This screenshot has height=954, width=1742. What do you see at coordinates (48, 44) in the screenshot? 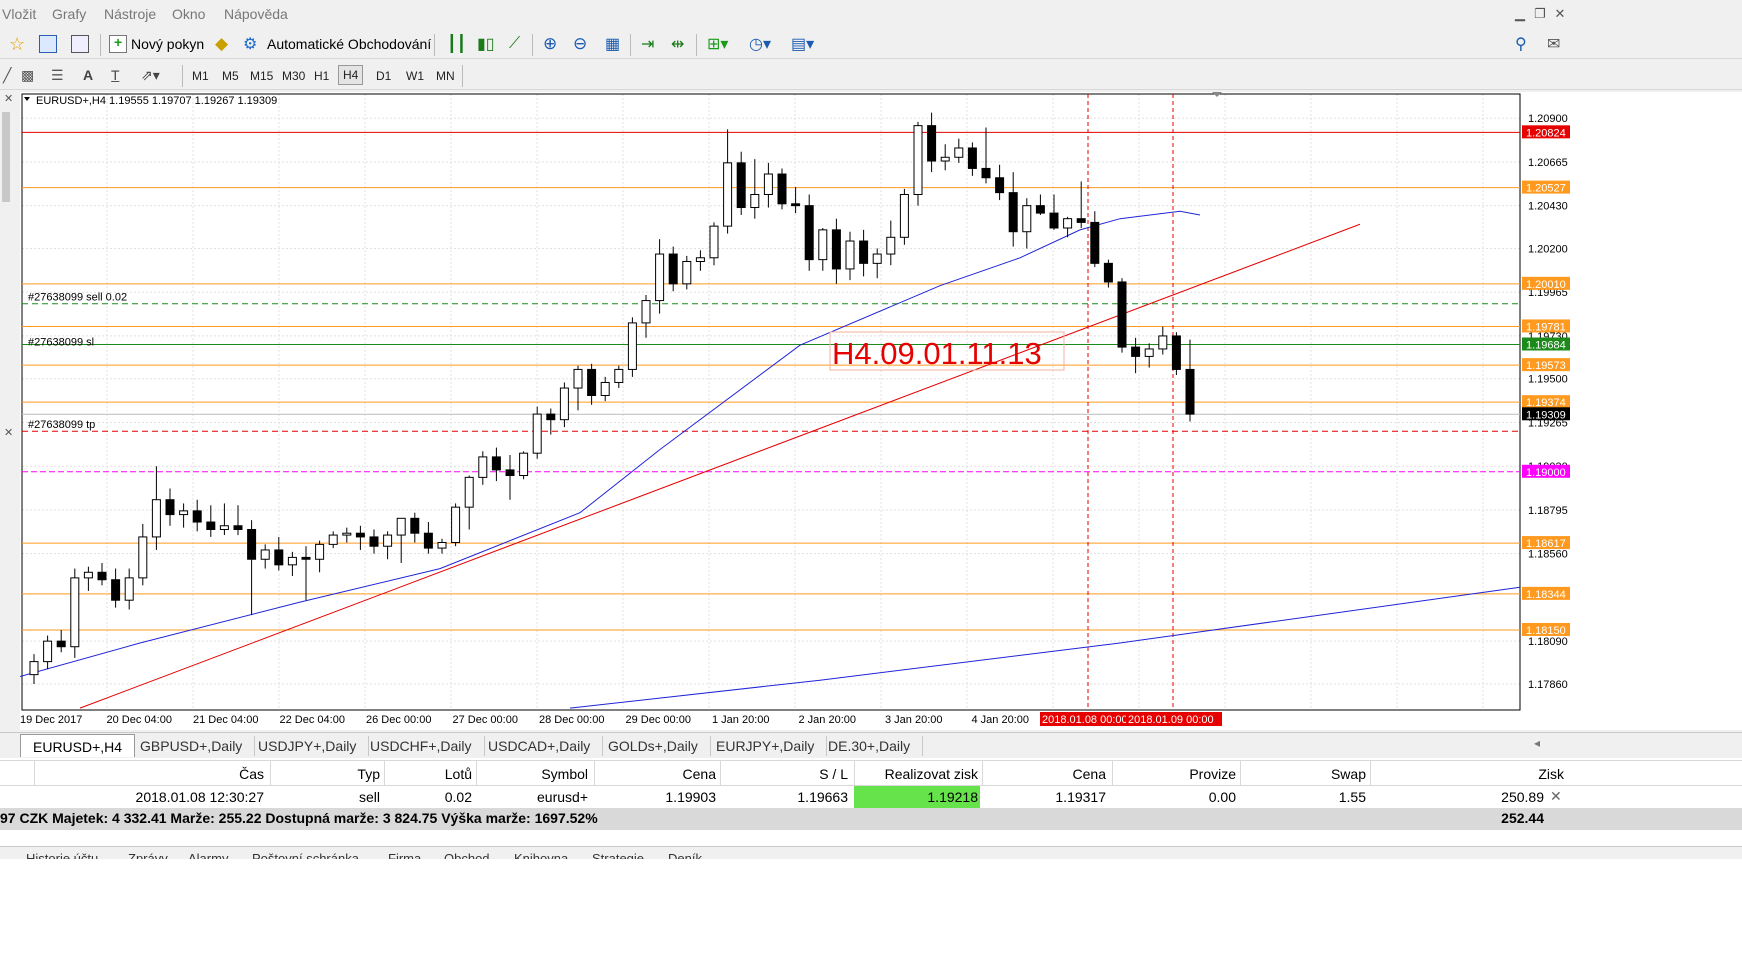
I see `market-watch-icon` at bounding box center [48, 44].